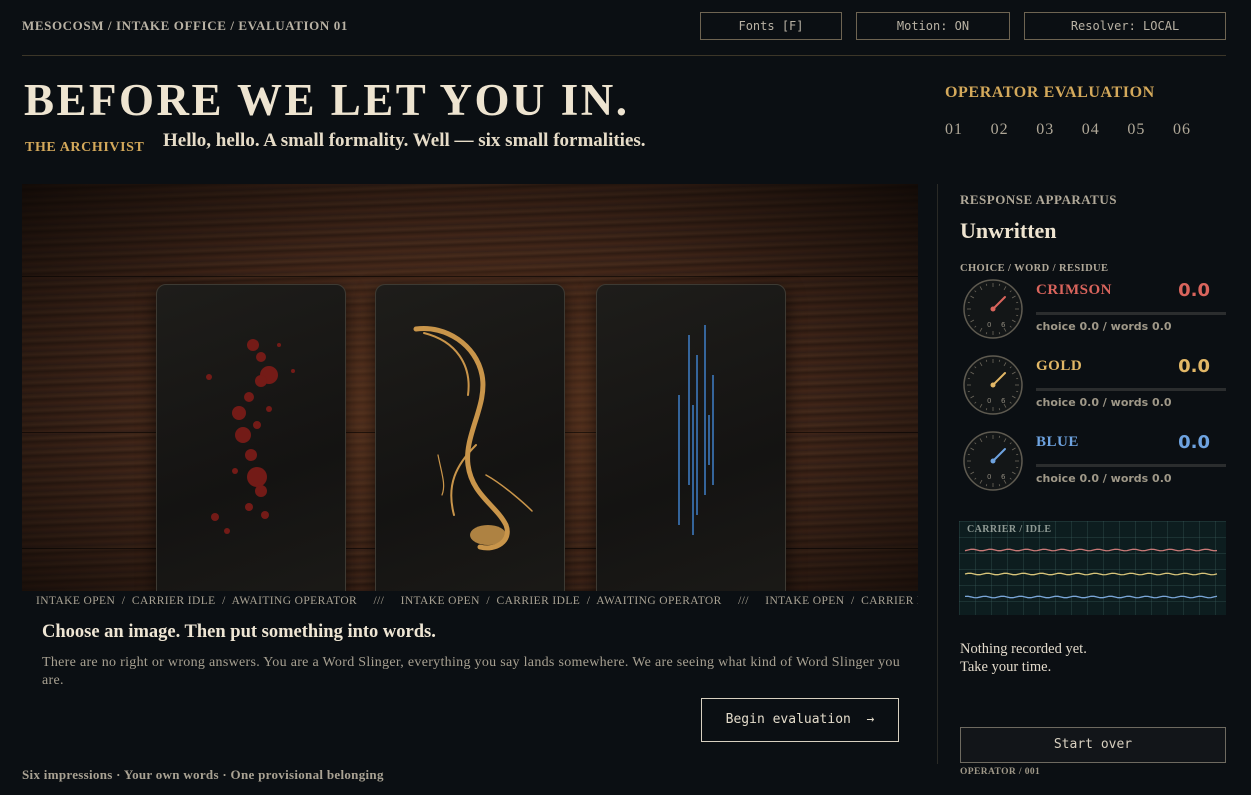  Describe the element at coordinates (1093, 462) in the screenshot. I see `meter-blue: 0 6 BLUE 0.0 choice 0.0 / words 0.0` at that location.